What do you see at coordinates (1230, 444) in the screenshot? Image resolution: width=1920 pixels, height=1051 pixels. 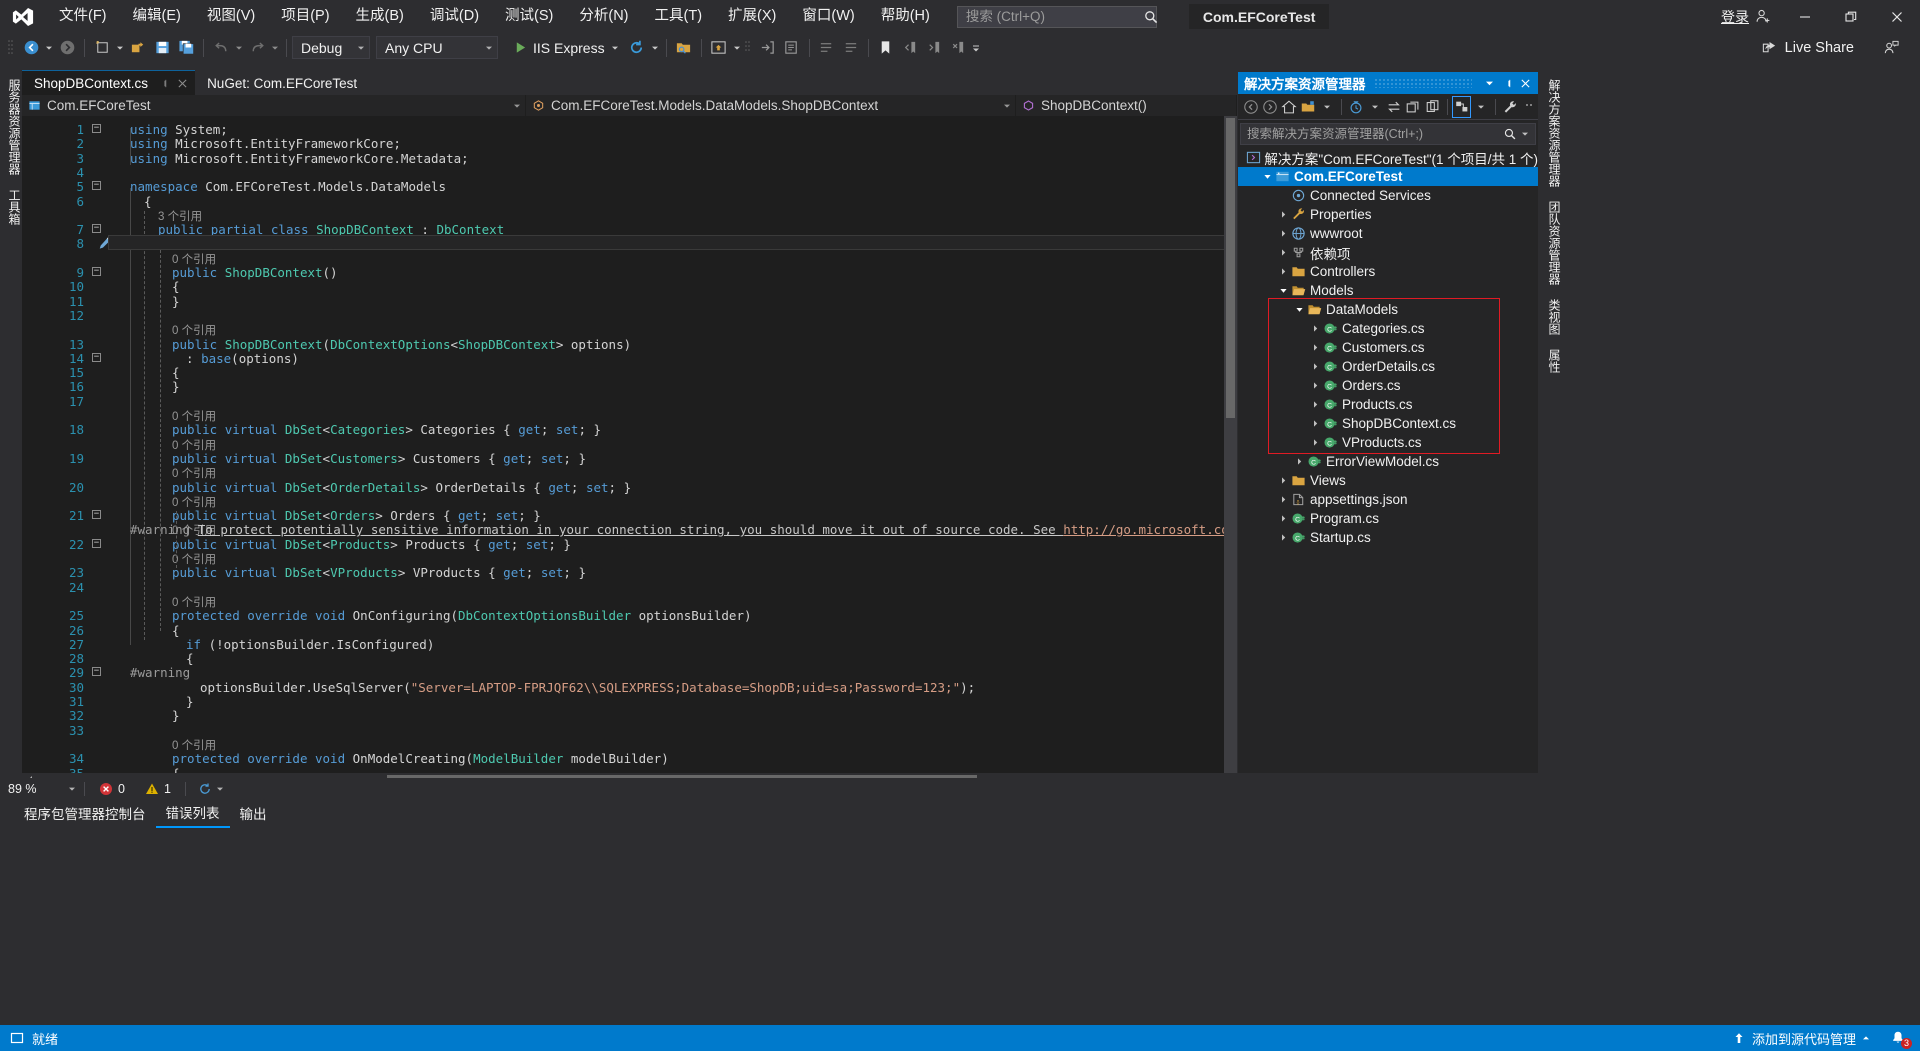 I see `editor-vertical-scrollbar` at bounding box center [1230, 444].